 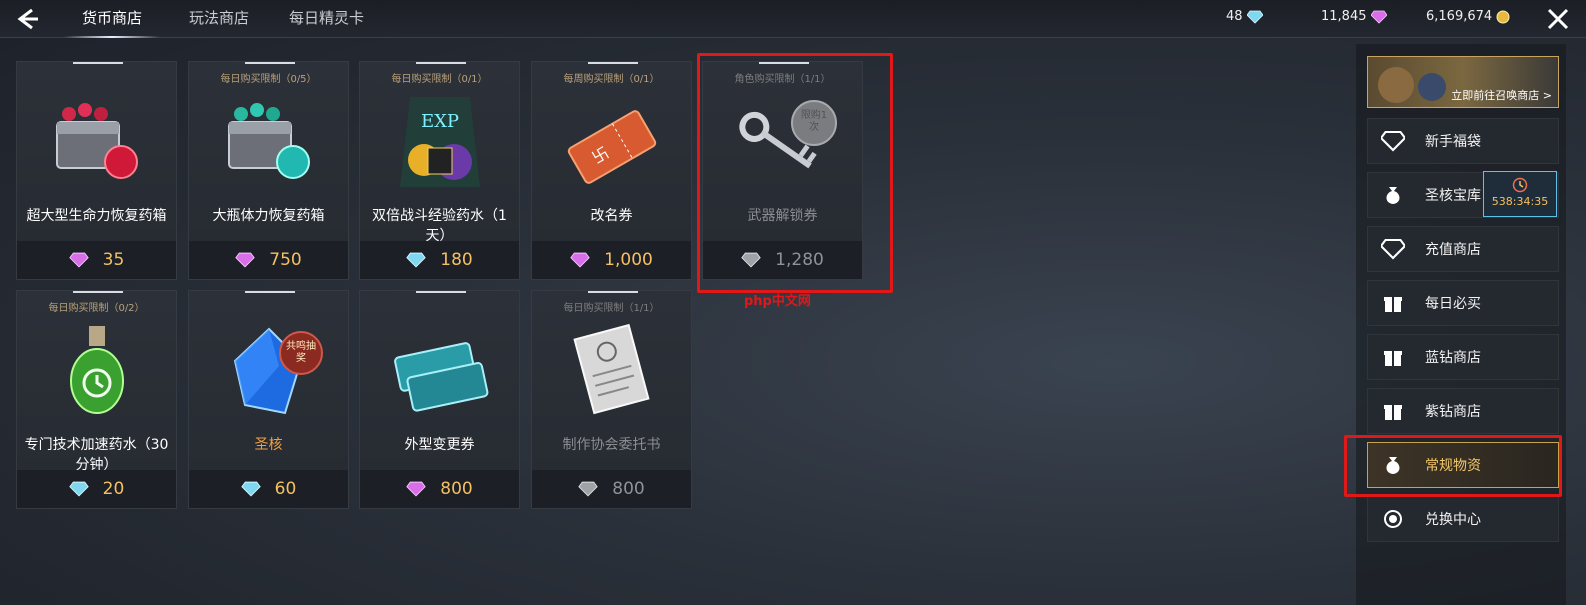 I want to click on item-name: 制作协会委托书, so click(x=611, y=445).